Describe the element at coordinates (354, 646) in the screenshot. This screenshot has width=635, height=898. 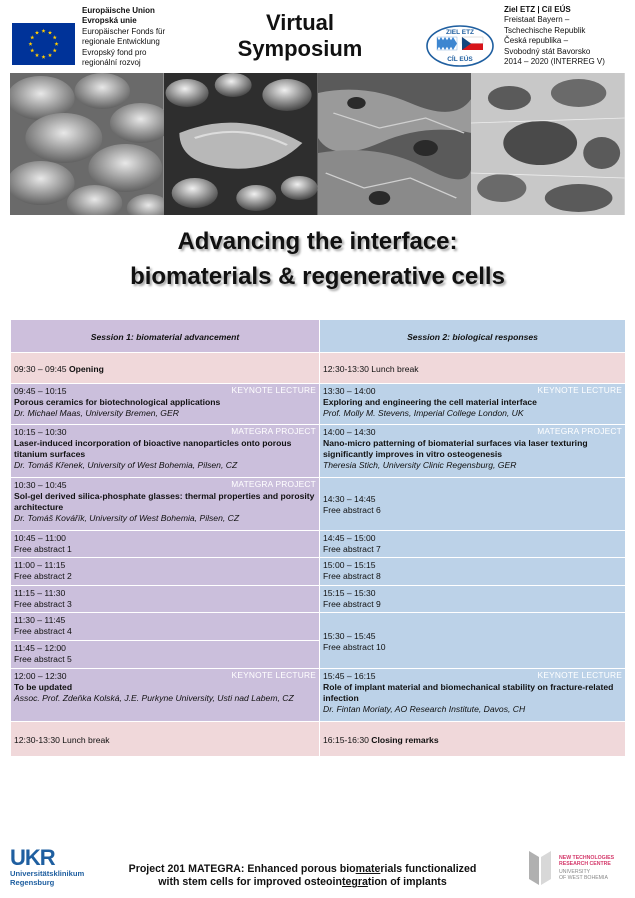
I see `free-label: Free abstract 10` at that location.